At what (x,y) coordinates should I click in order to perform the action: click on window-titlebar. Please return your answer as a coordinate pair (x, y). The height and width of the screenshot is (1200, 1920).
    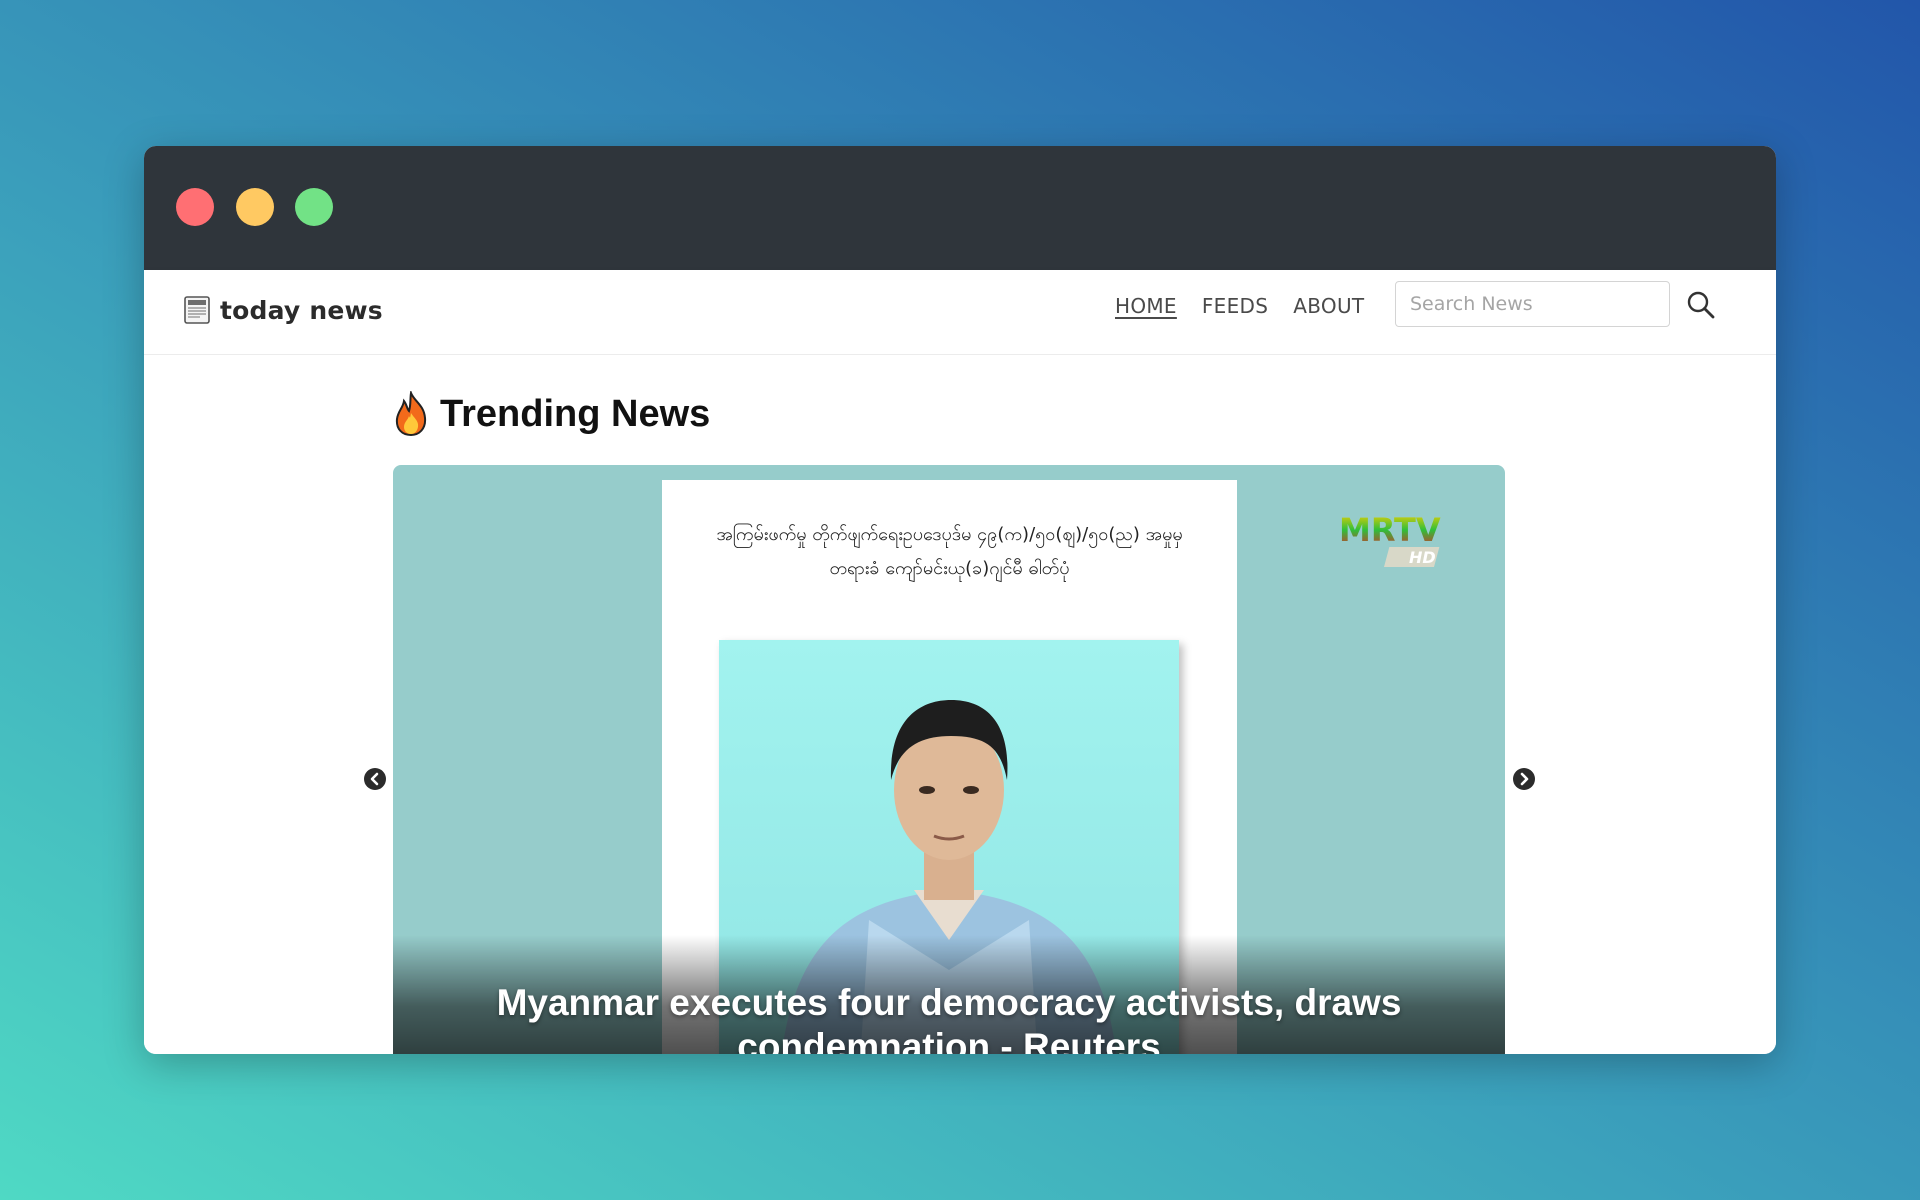
    Looking at the image, I should click on (960, 208).